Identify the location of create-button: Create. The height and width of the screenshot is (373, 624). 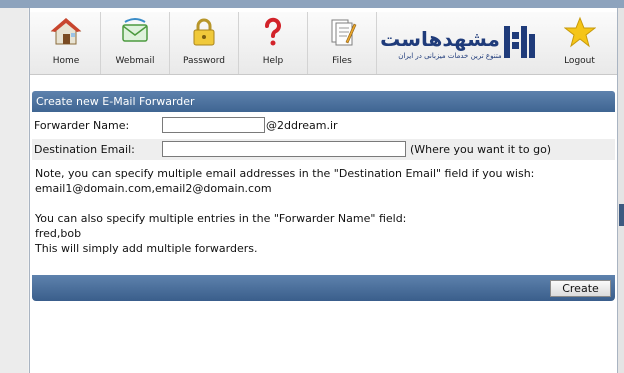
(580, 288).